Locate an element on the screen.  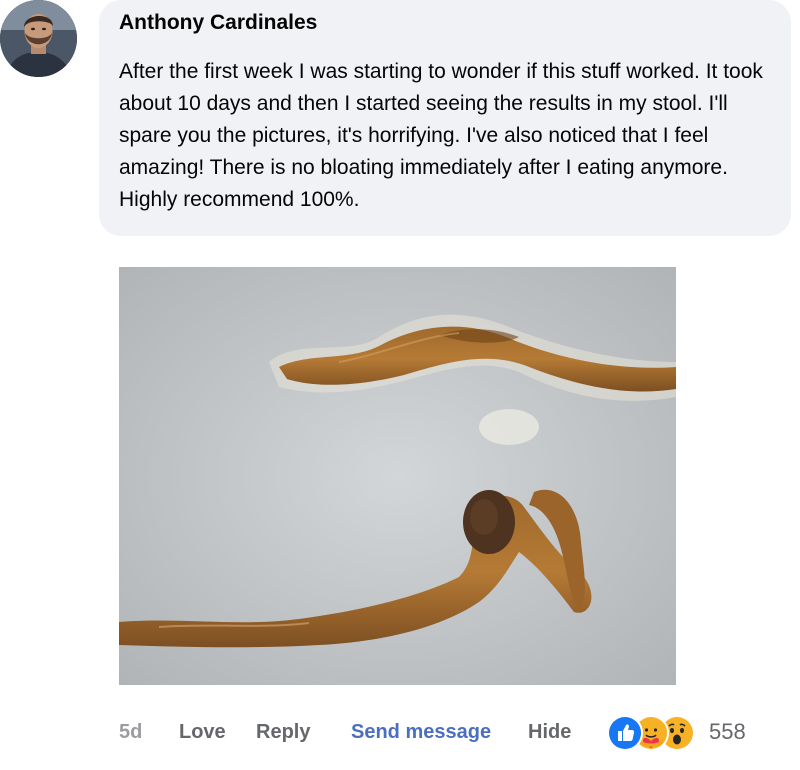
reactions-summary is located at coordinates (652, 733).